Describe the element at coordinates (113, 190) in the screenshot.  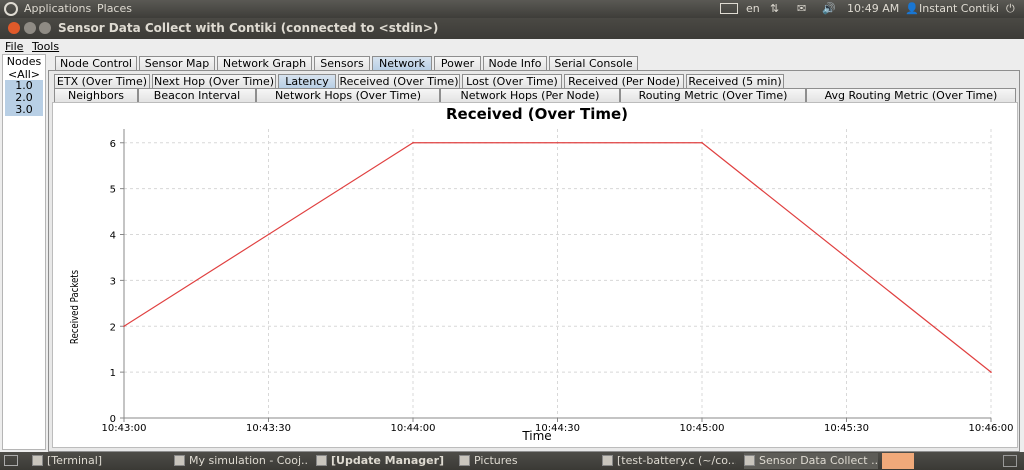
I see `y-tick-label: 5` at that location.